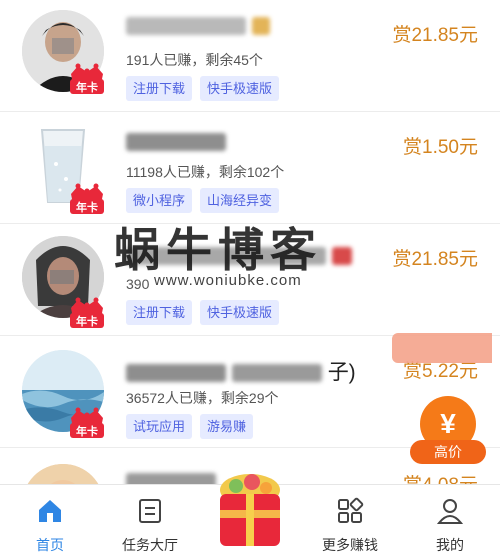 The image size is (500, 557). What do you see at coordinates (442, 348) in the screenshot?
I see `floating-promo-tag` at bounding box center [442, 348].